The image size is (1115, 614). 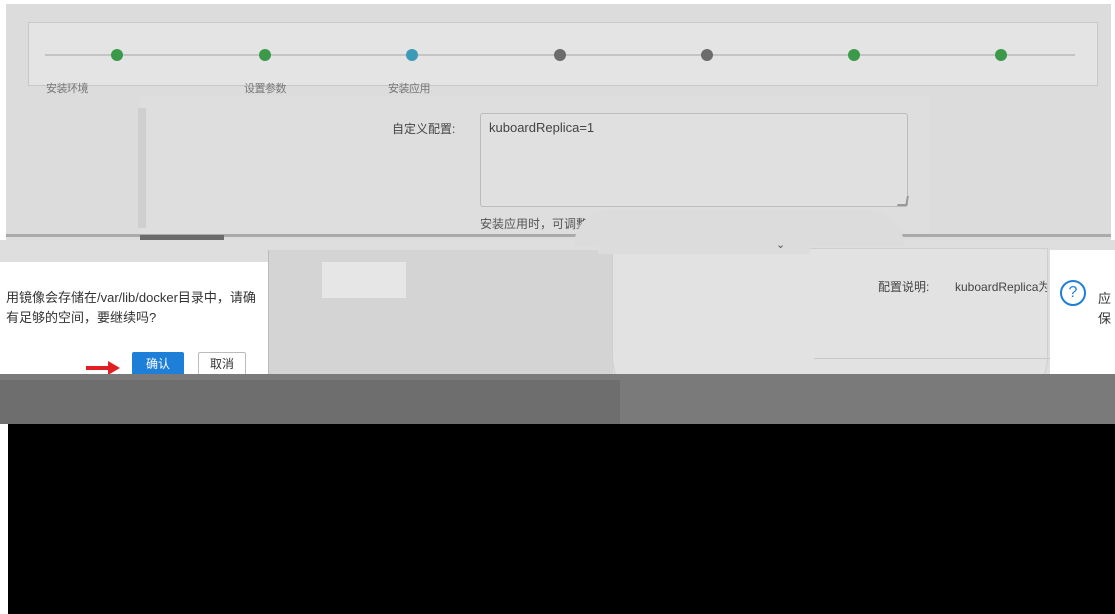 I want to click on wizard-step-2-dot, so click(x=265, y=55).